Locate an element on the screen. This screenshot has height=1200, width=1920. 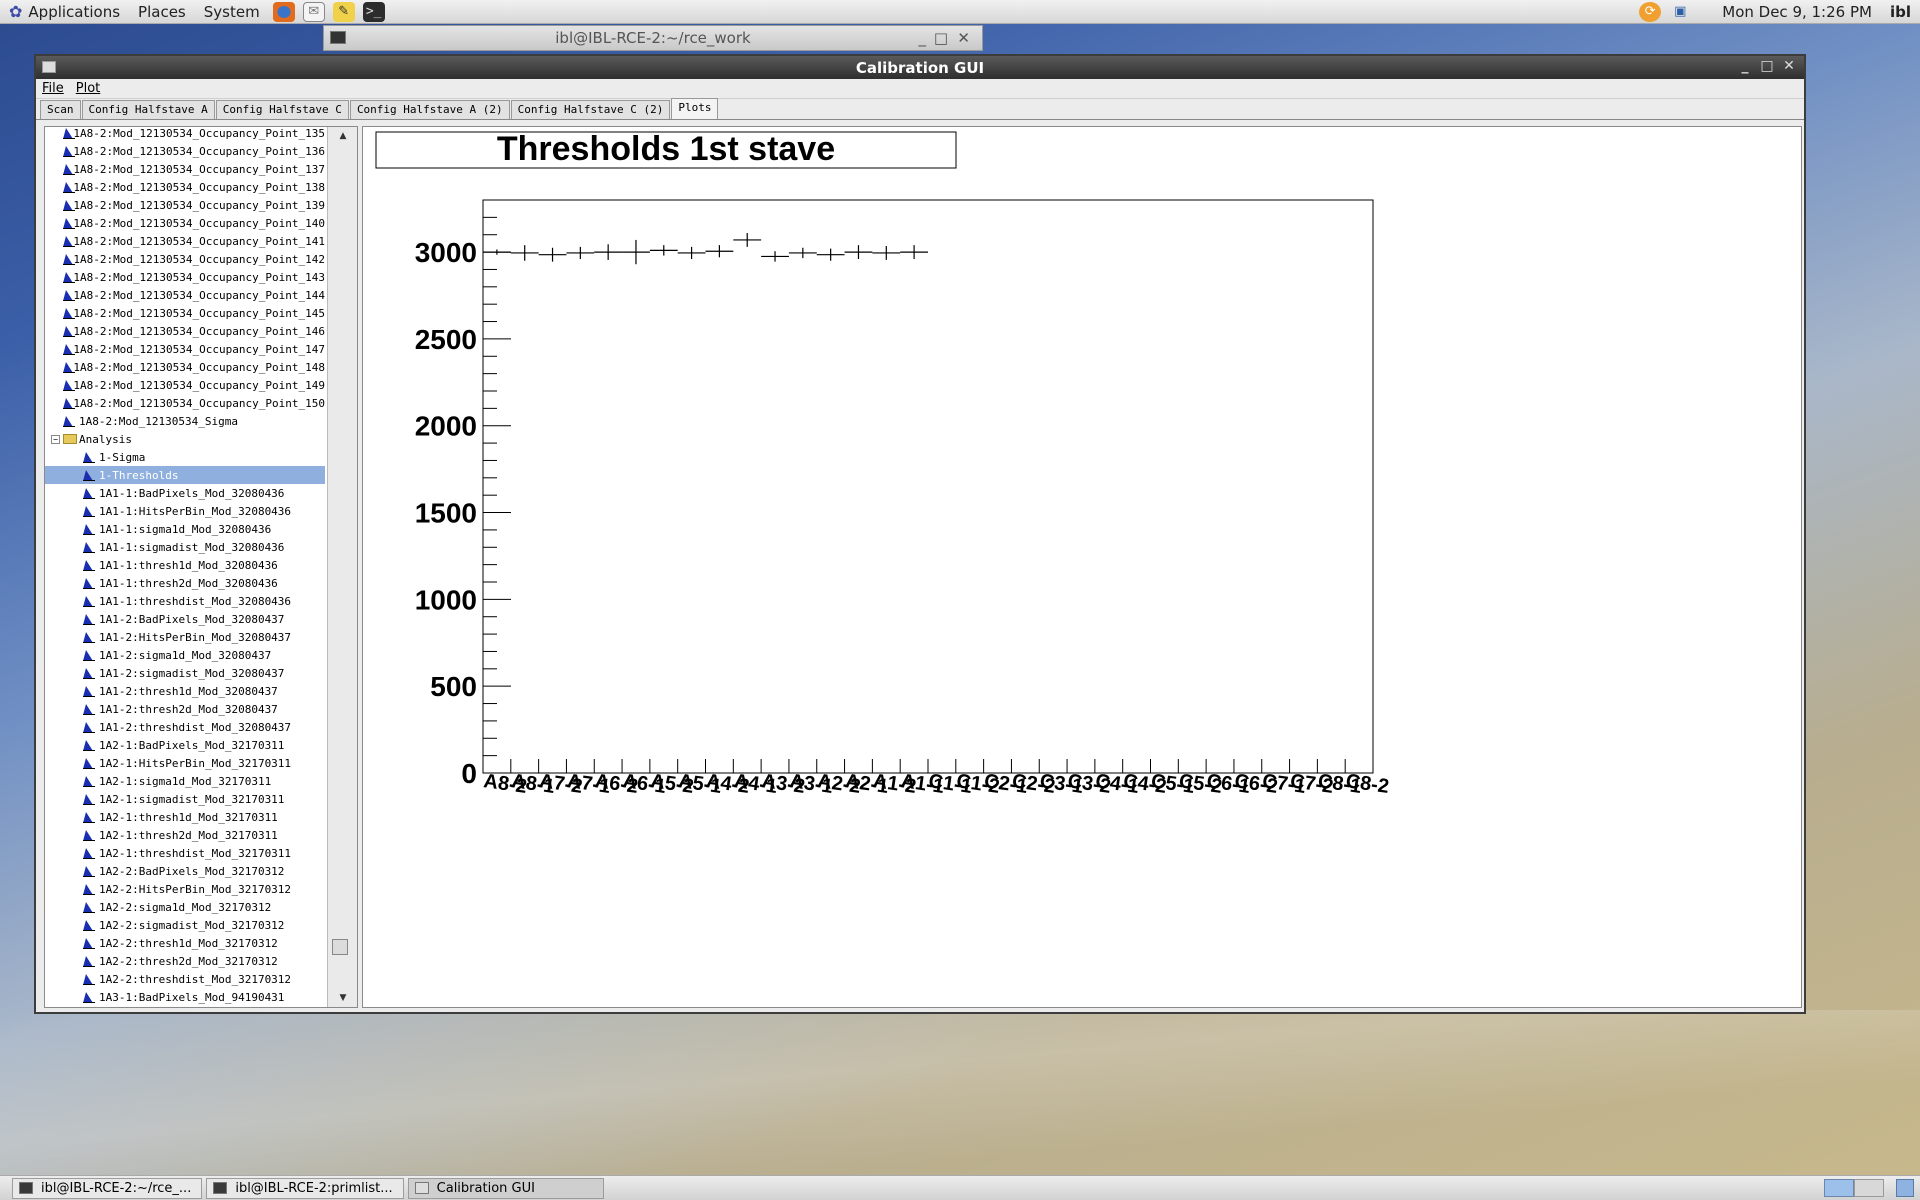
menu-applications: ✿ Applications is located at coordinates (64, 11).